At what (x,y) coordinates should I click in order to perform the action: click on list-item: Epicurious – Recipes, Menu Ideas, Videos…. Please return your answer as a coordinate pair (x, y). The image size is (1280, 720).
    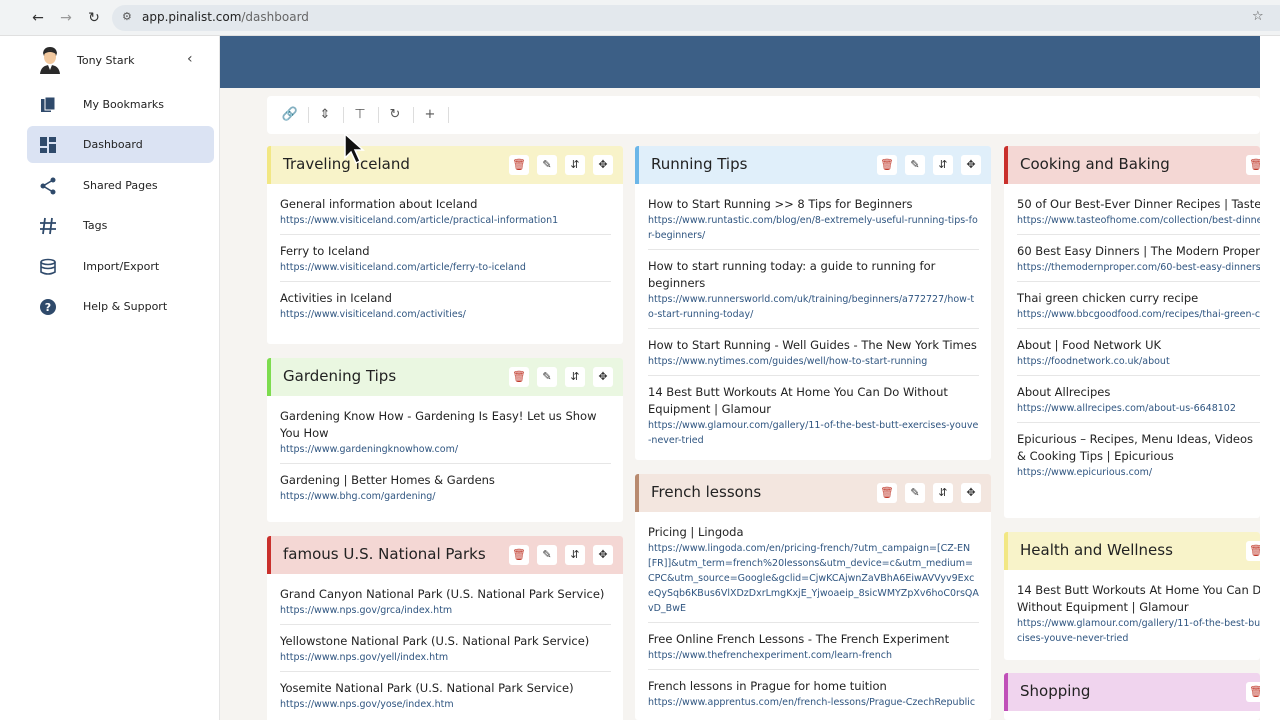
    Looking at the image, I should click on (1138, 454).